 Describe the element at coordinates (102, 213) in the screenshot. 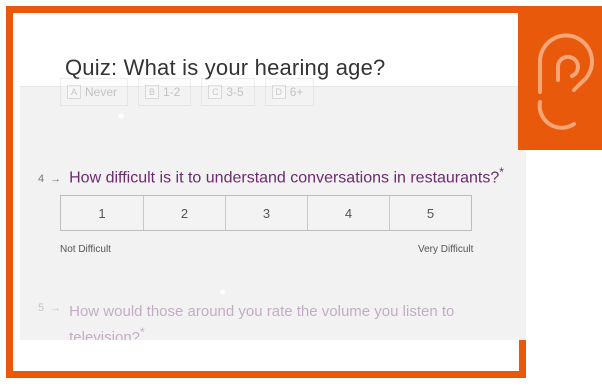

I see `scale-option-1: 1` at that location.